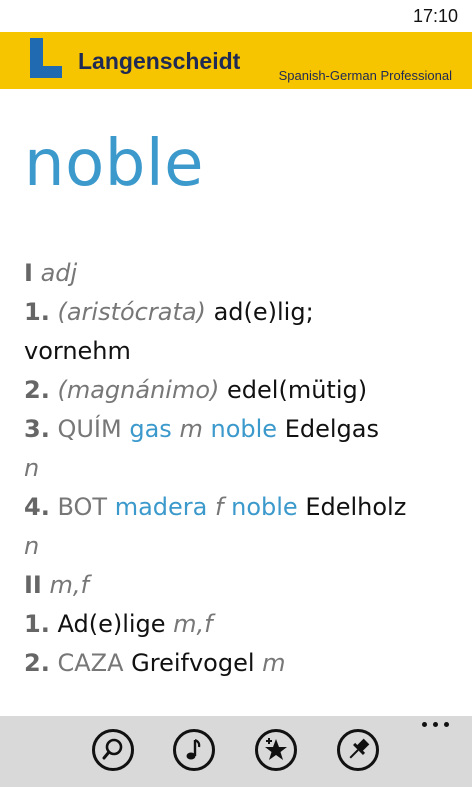  Describe the element at coordinates (131, 312) in the screenshot. I see `sense-note: (aristócrata)` at that location.